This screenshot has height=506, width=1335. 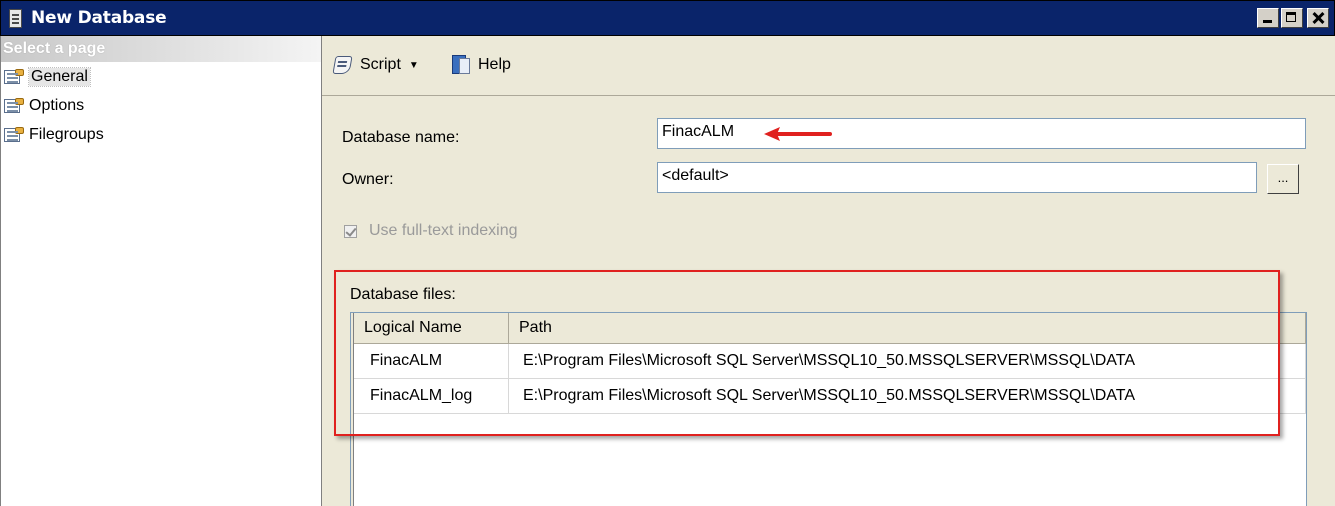 What do you see at coordinates (1318, 18) in the screenshot?
I see `close-button` at bounding box center [1318, 18].